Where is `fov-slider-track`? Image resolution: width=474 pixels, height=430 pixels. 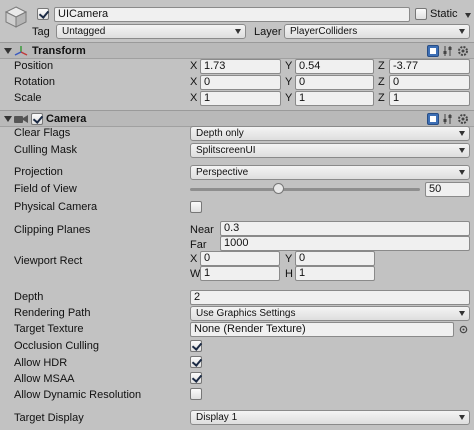
fov-slider-track is located at coordinates (305, 189).